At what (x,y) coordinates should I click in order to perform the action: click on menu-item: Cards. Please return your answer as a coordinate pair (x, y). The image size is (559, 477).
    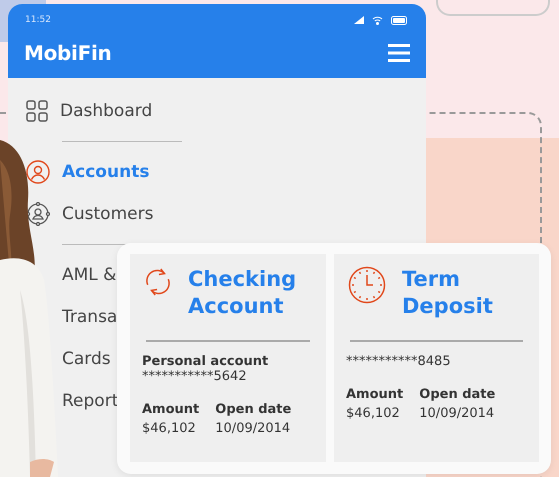
    Looking at the image, I should click on (86, 359).